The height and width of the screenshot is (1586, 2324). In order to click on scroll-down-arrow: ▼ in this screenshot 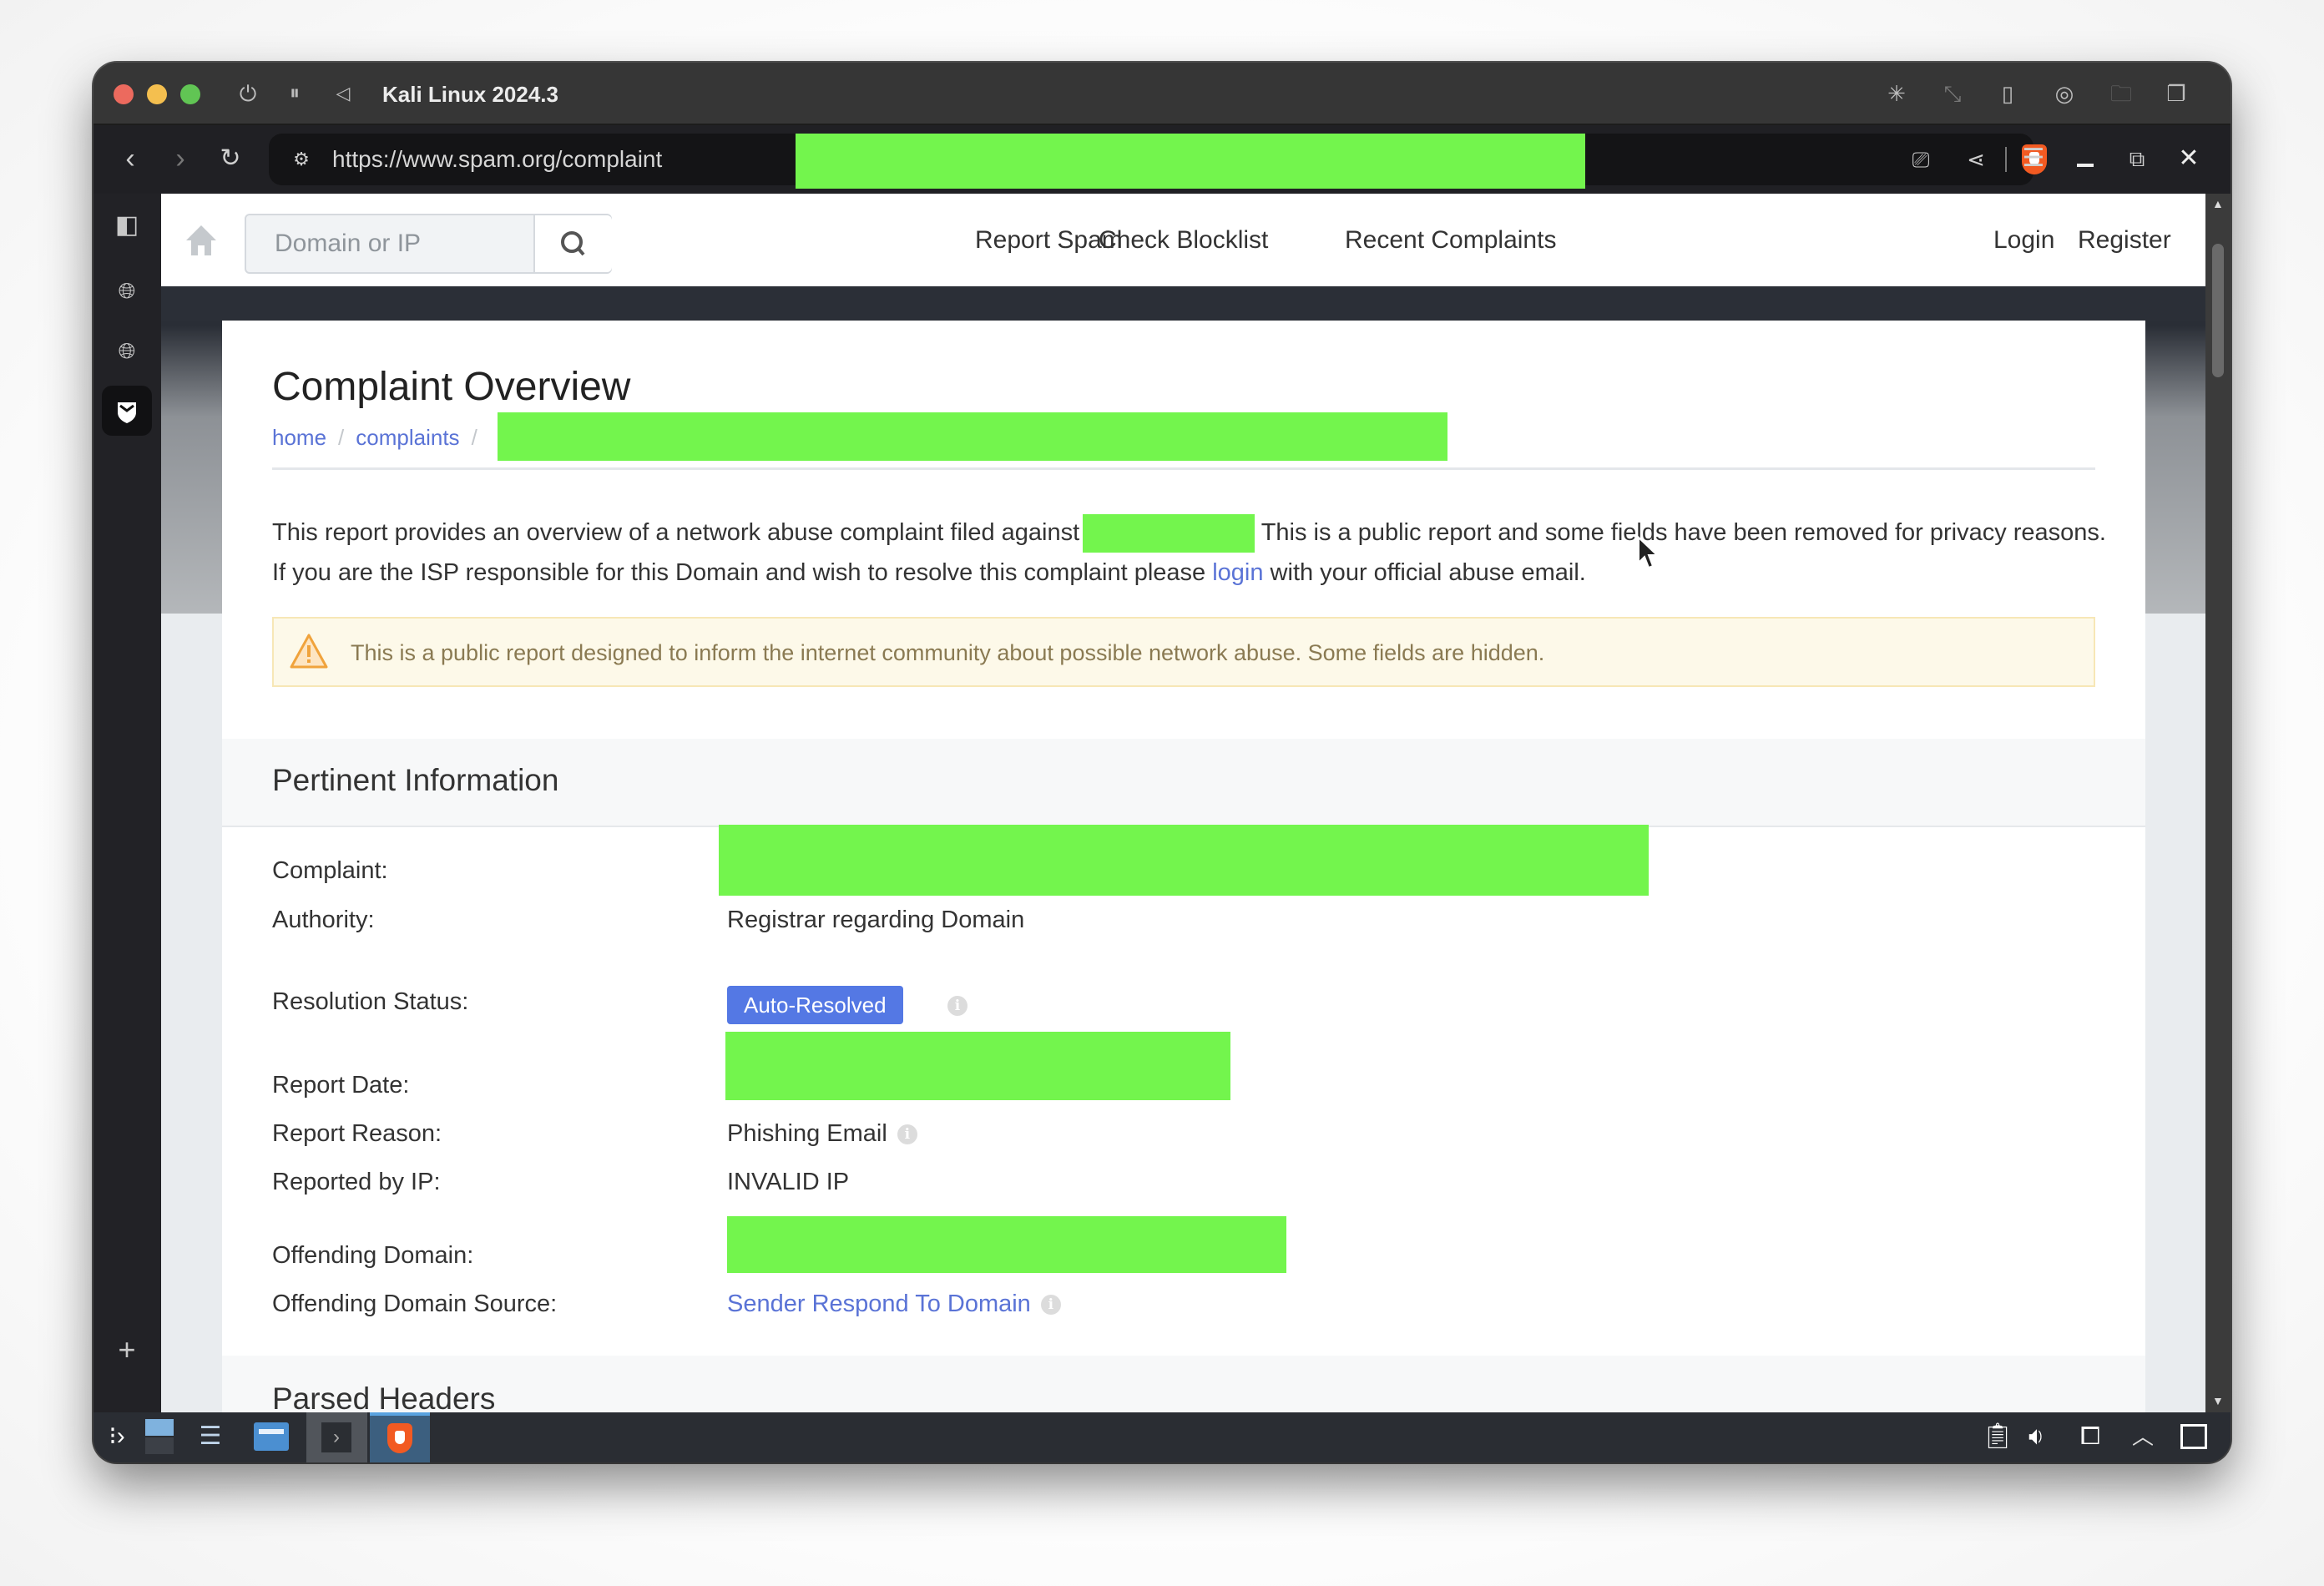, I will do `click(2218, 1400)`.